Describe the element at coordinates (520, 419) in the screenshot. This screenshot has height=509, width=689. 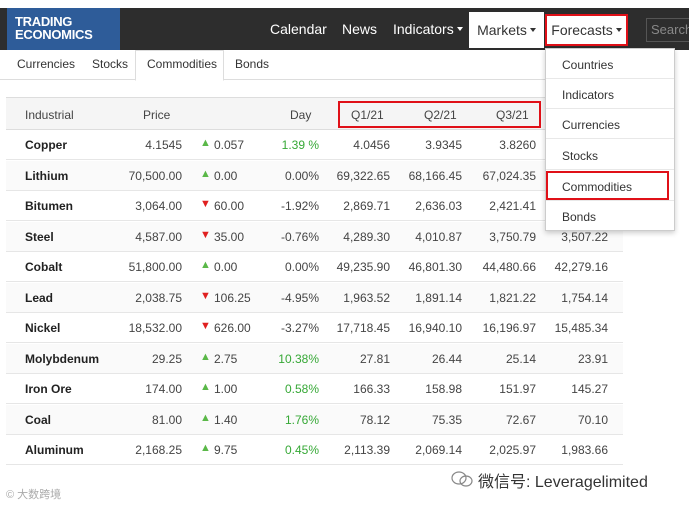
I see `cell-q3: 72.67` at that location.